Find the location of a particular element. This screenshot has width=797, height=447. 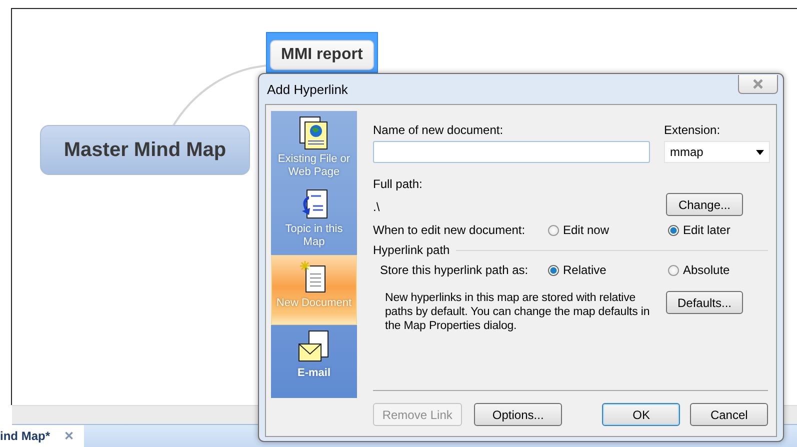

dropdown-caret-icon is located at coordinates (760, 152).